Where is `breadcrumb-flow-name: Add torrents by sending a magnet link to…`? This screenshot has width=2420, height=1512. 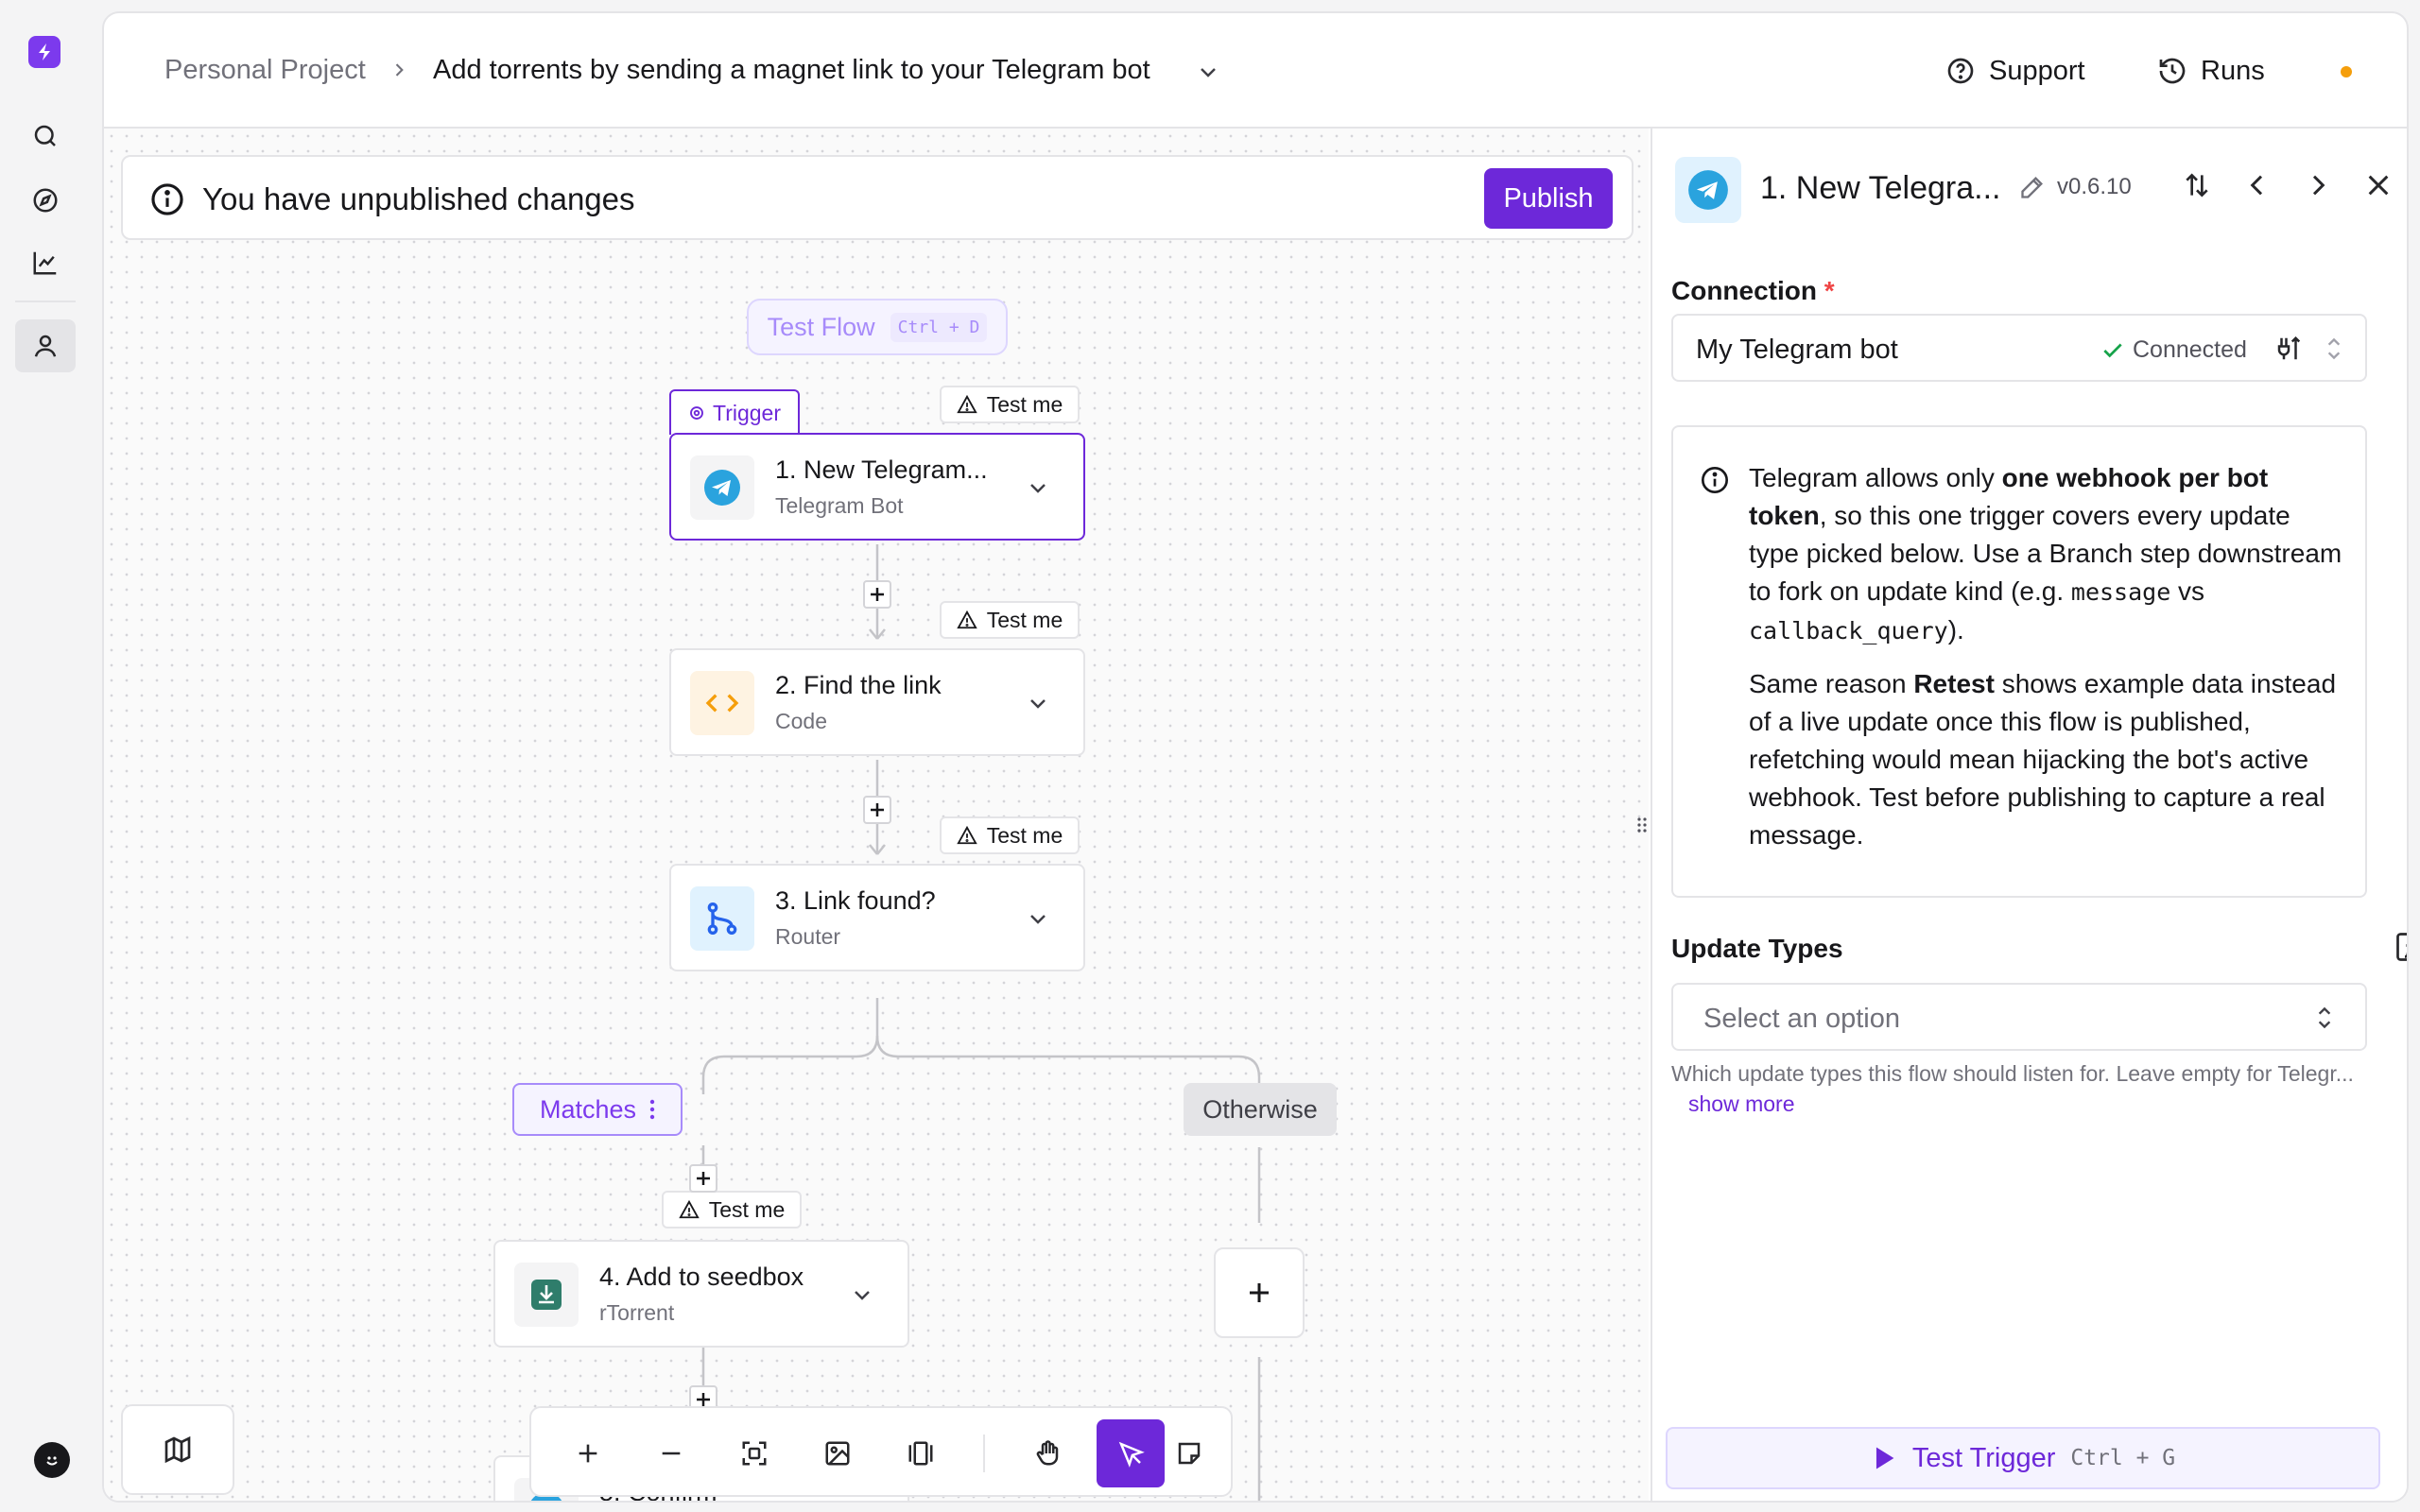 breadcrumb-flow-name: Add torrents by sending a magnet link to… is located at coordinates (792, 70).